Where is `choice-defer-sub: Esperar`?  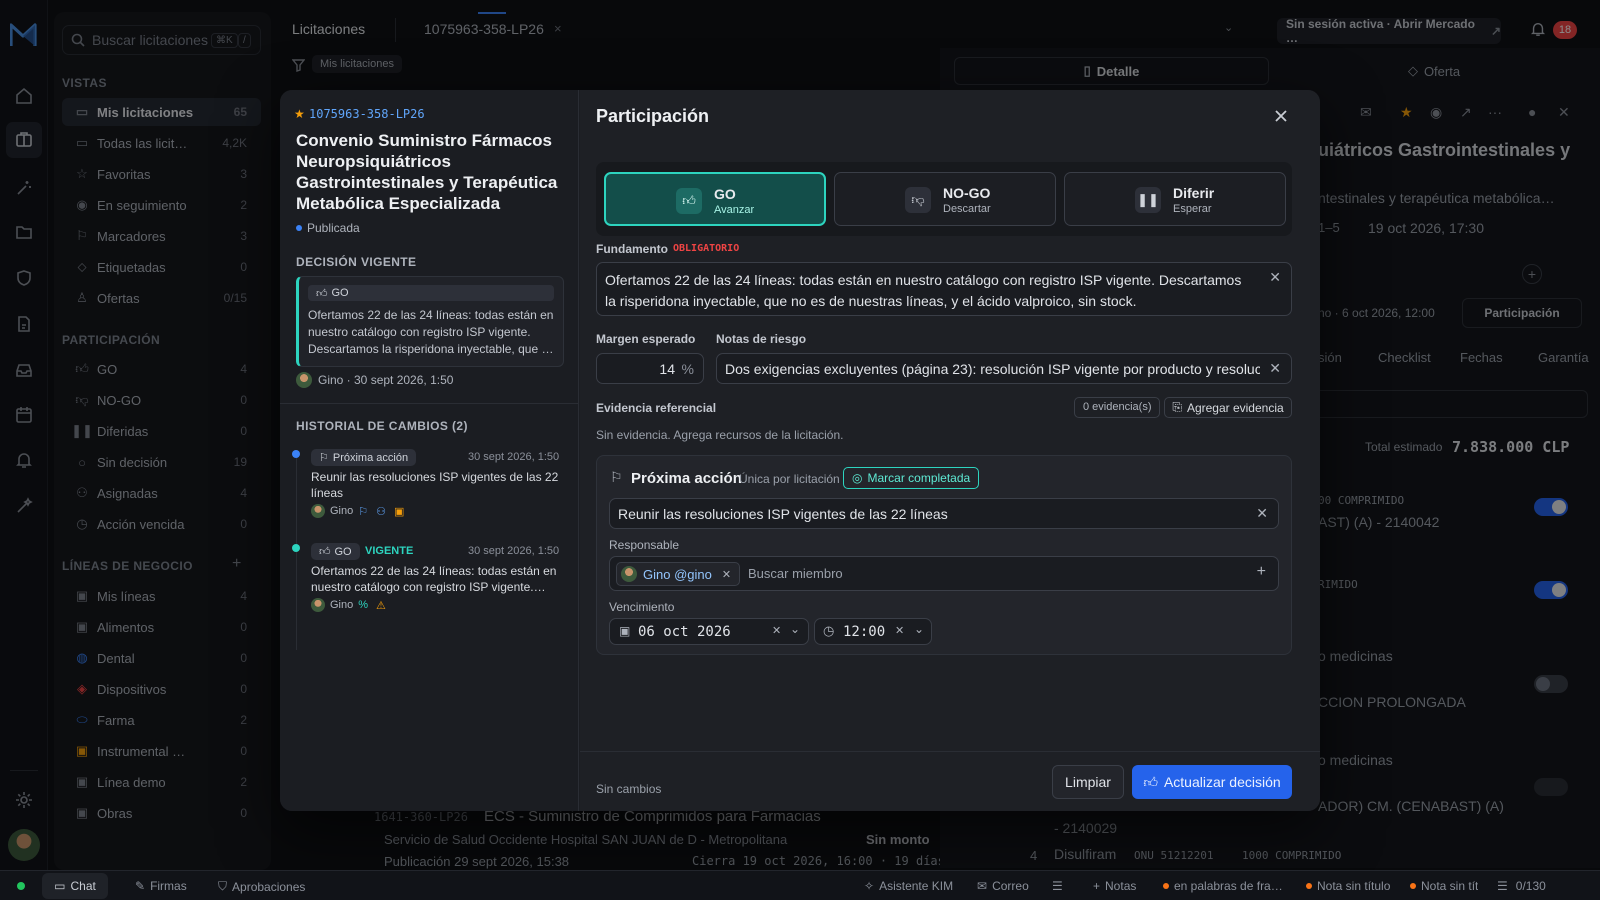 choice-defer-sub: Esperar is located at coordinates (1192, 209).